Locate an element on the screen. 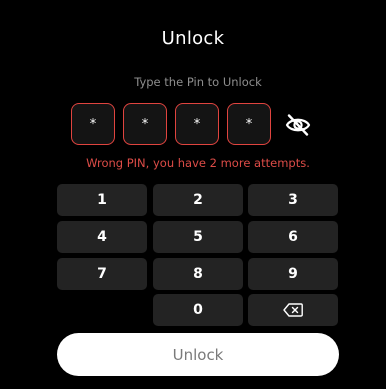  key-3: 3 is located at coordinates (293, 200).